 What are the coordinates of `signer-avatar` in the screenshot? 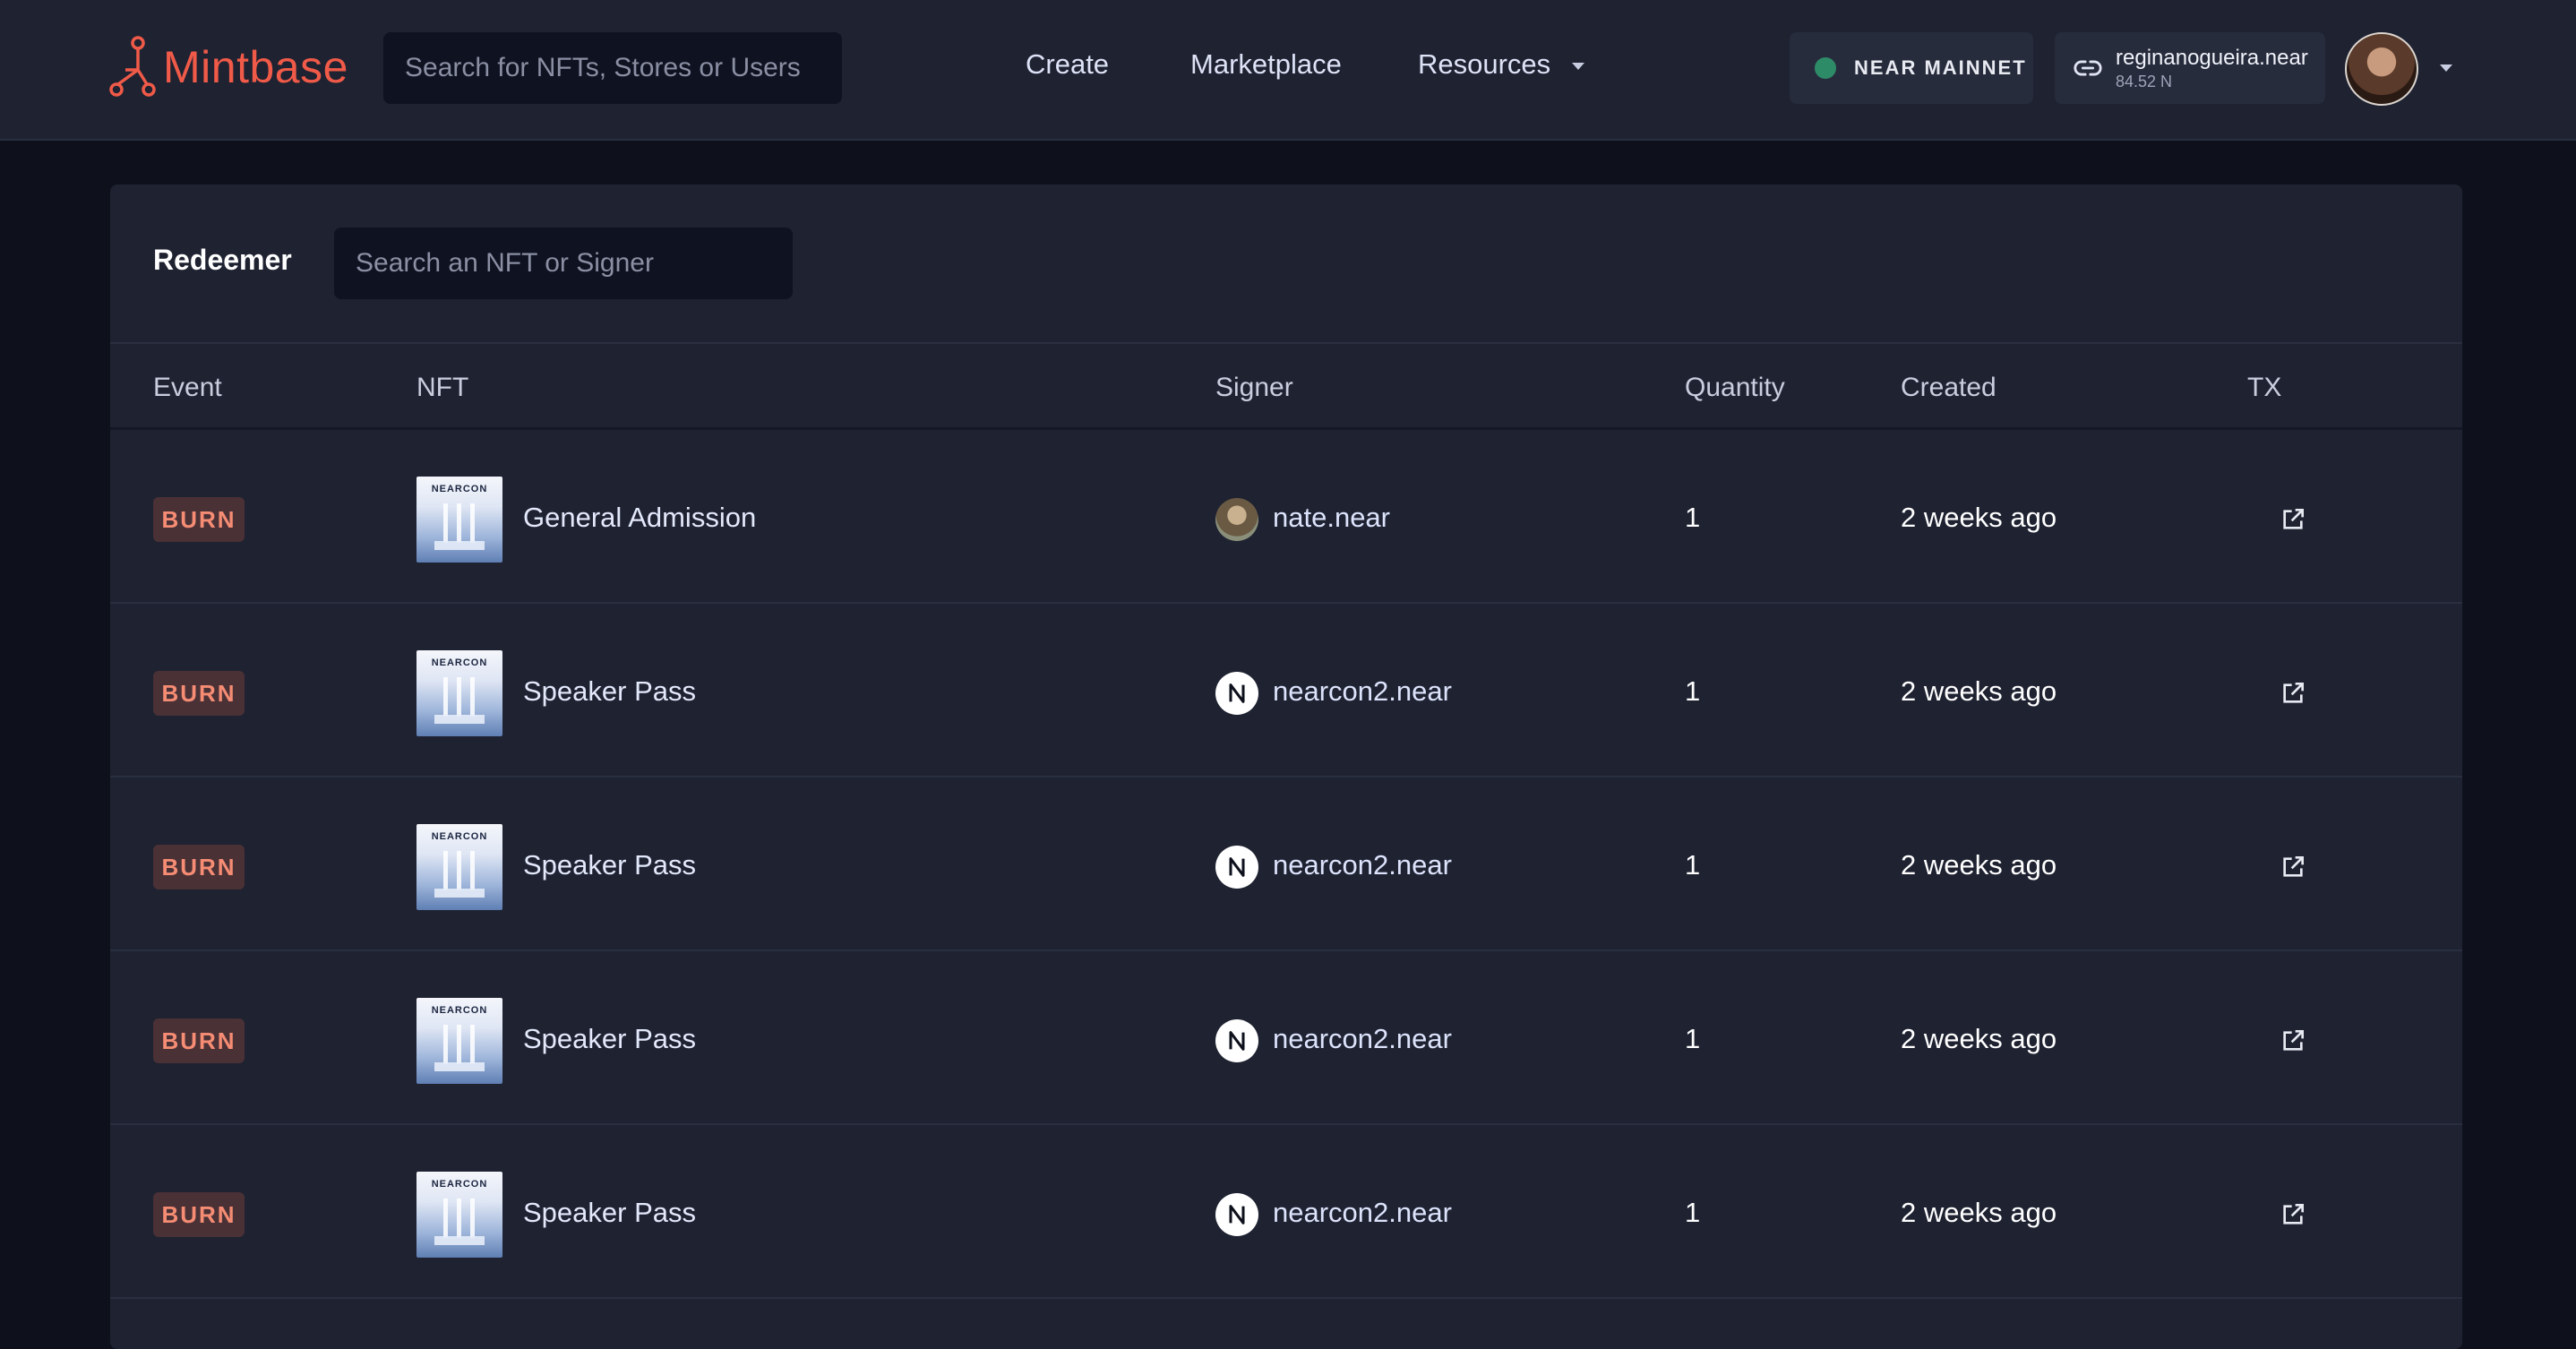 It's located at (1236, 519).